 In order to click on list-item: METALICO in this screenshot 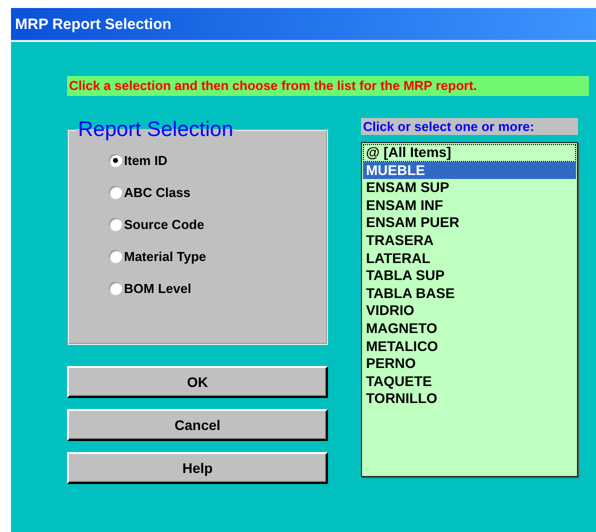, I will do `click(469, 347)`.